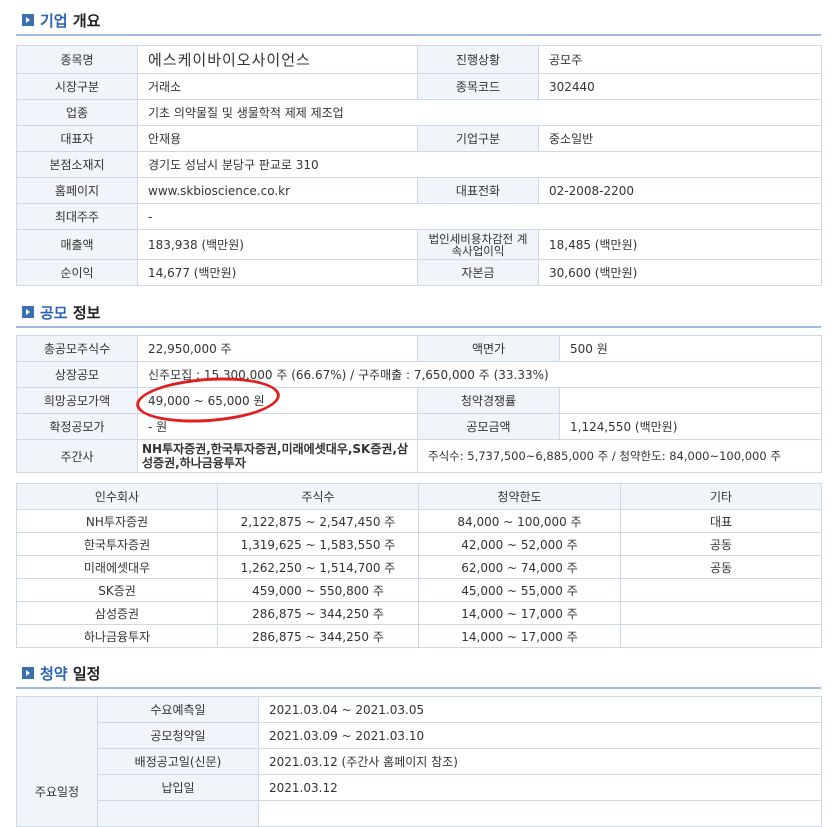 The width and height of the screenshot is (831, 827). I want to click on label-competition-rate: 청약경쟁률, so click(488, 400).